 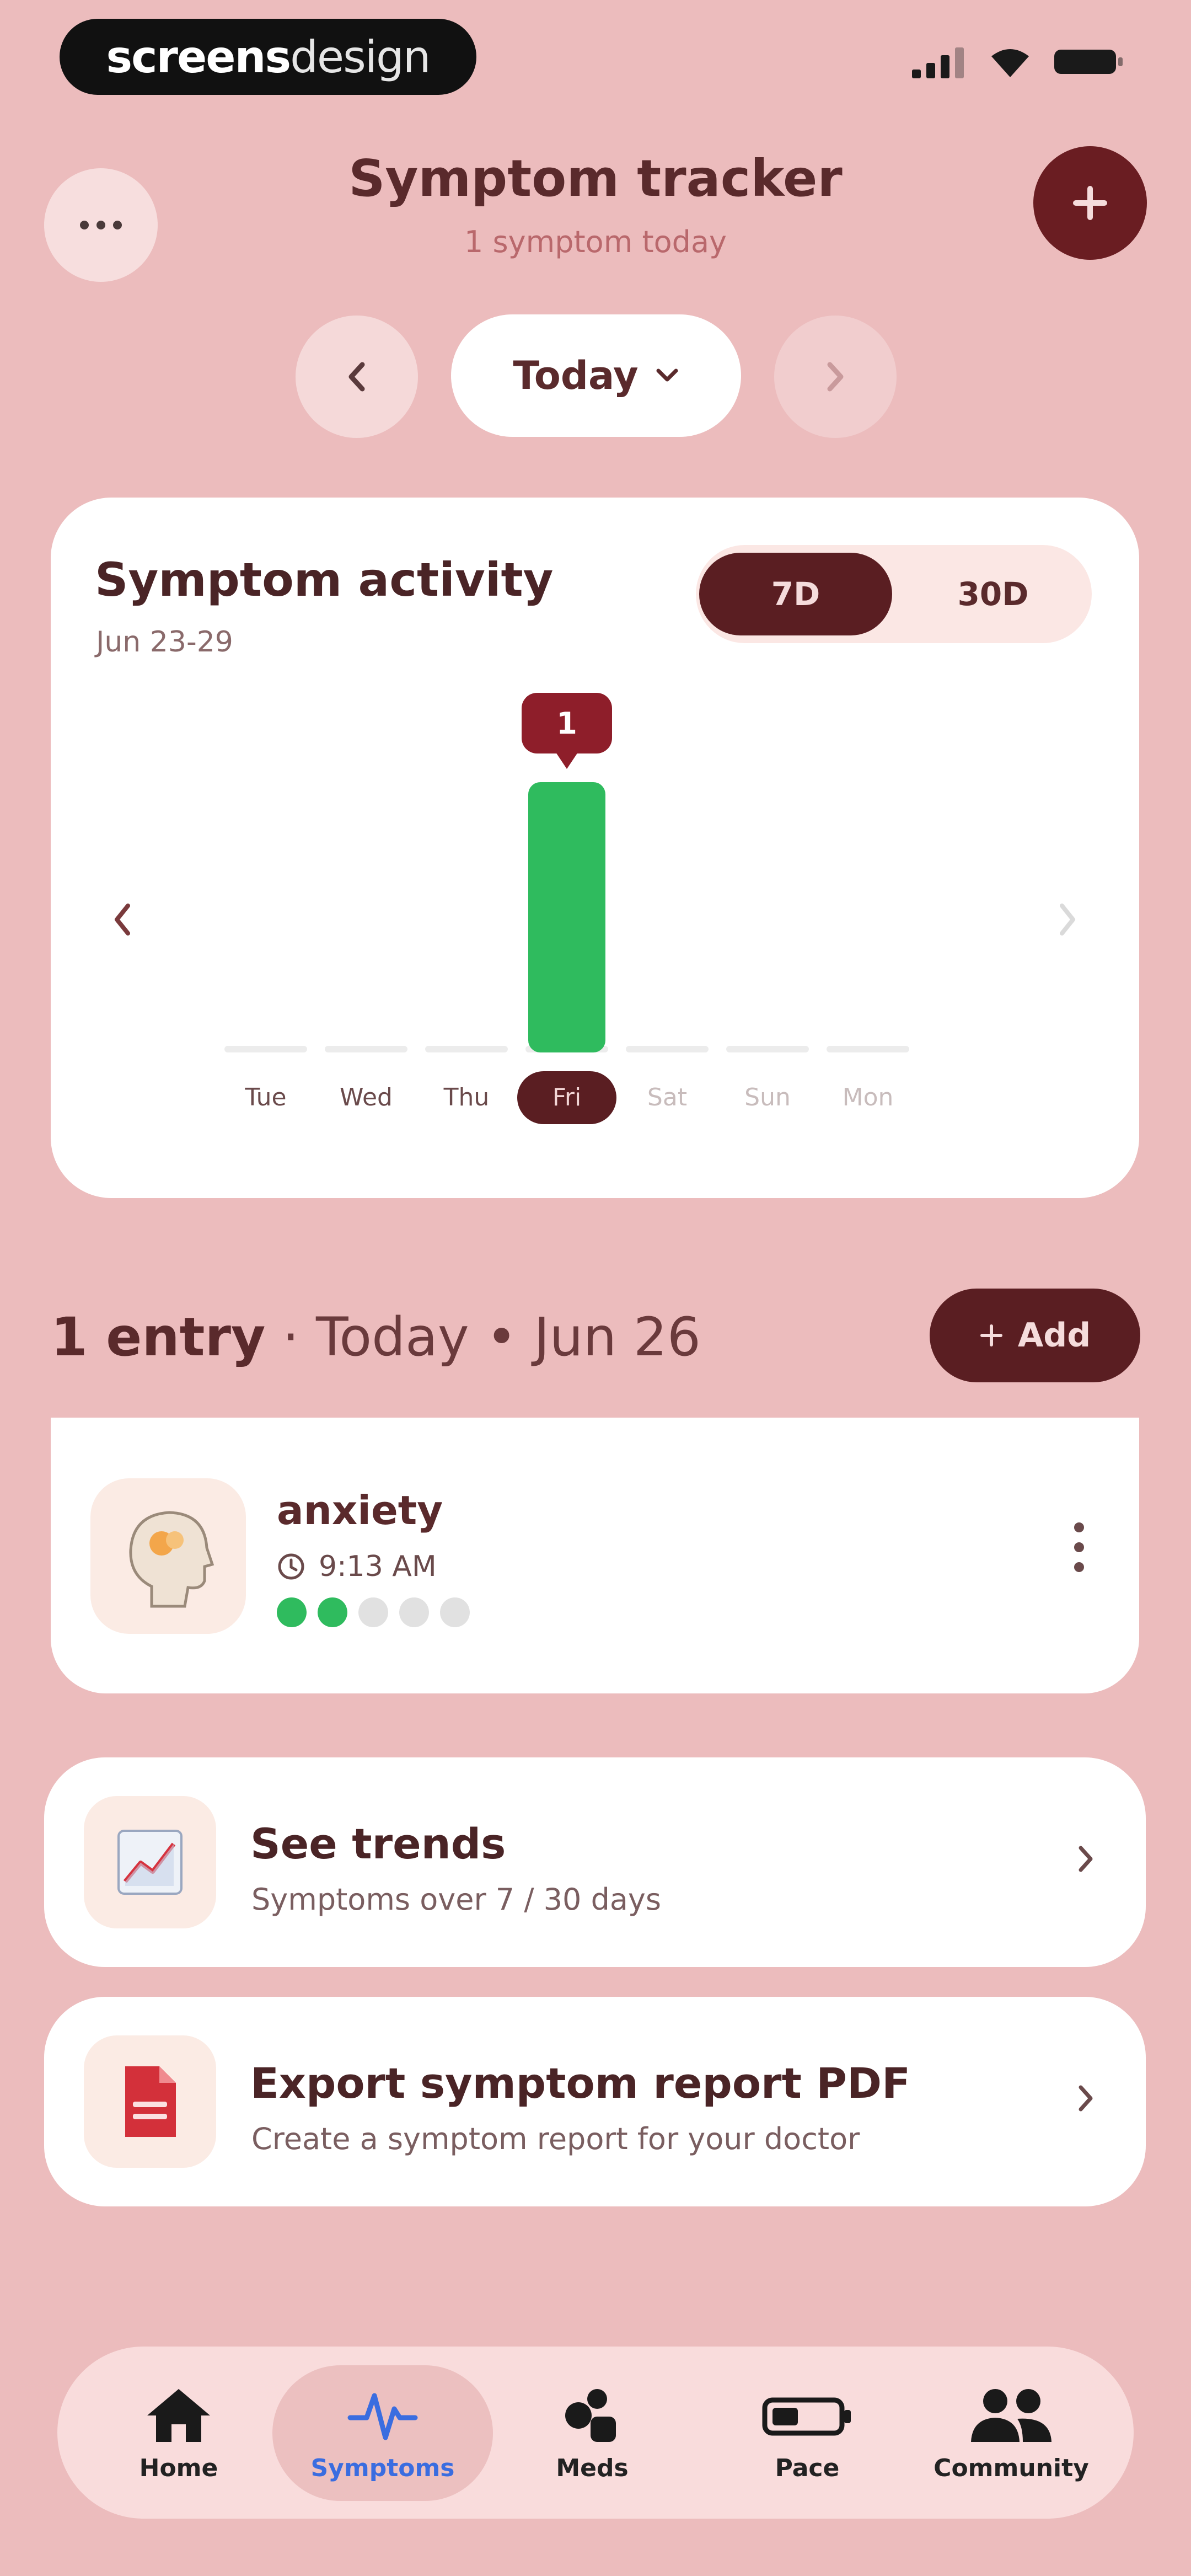 I want to click on nav-symptoms: Symptoms, so click(x=383, y=2433).